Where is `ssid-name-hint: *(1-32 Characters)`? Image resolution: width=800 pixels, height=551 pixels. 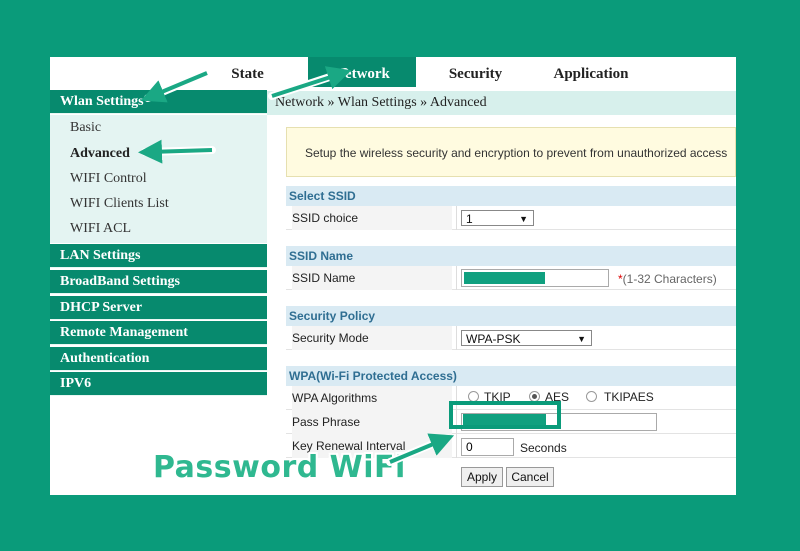
ssid-name-hint: *(1-32 Characters) is located at coordinates (667, 279).